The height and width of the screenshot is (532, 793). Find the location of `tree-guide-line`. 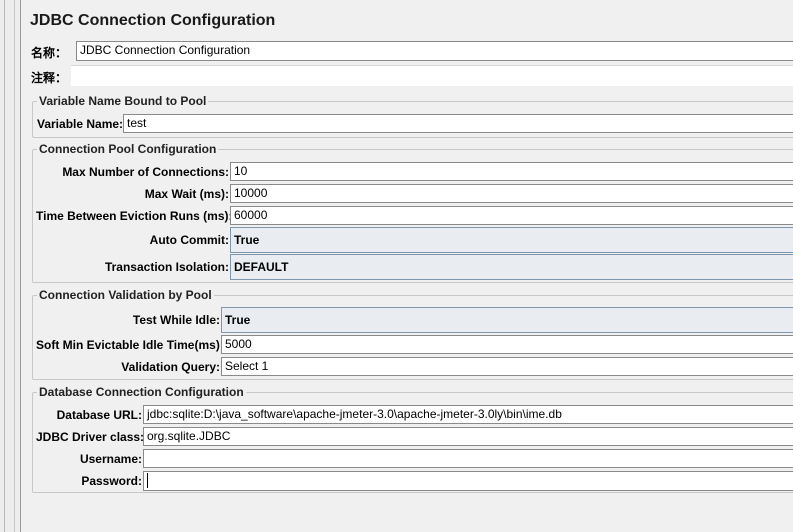

tree-guide-line is located at coordinates (4, 266).